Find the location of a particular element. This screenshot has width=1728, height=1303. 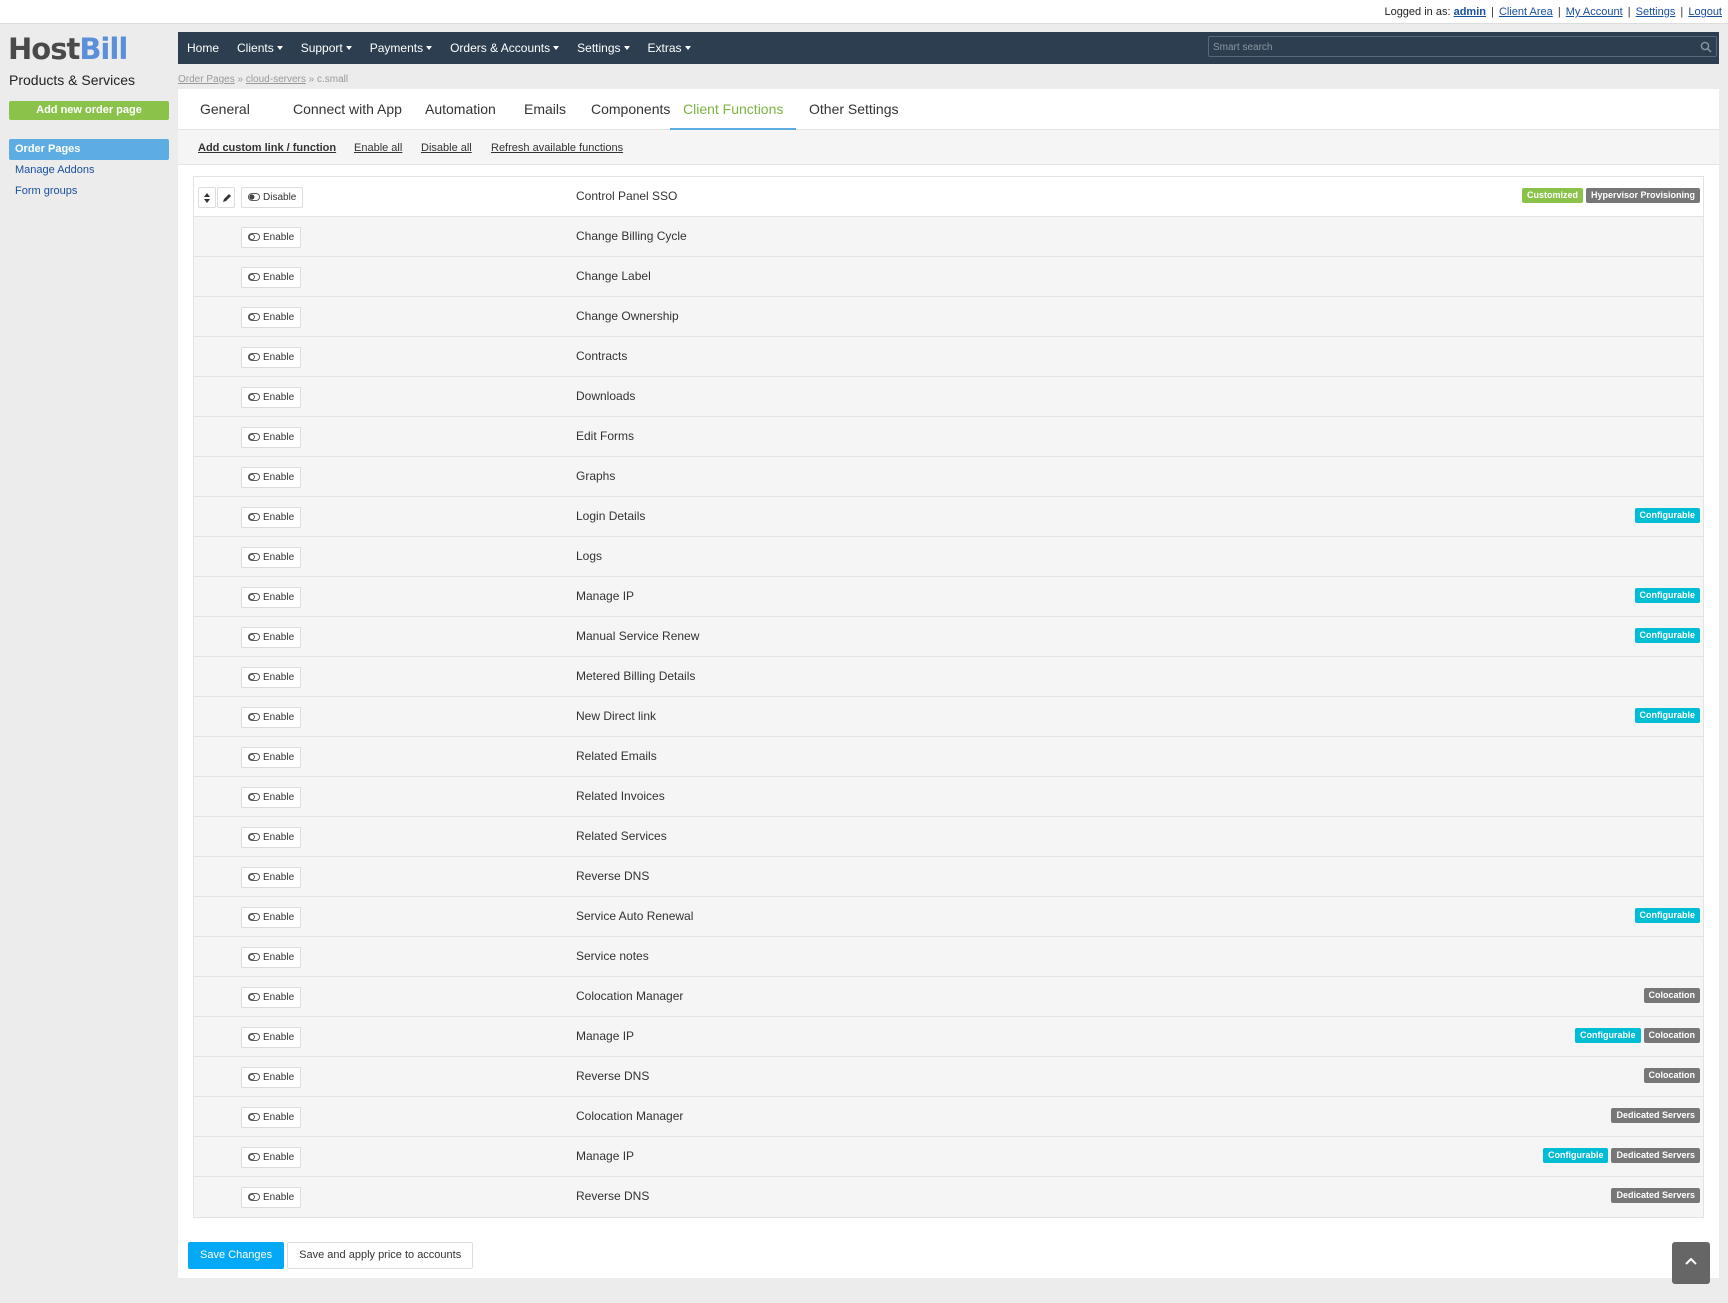

breadcrumb-cloud-servers: cloud-servers is located at coordinates (276, 79).